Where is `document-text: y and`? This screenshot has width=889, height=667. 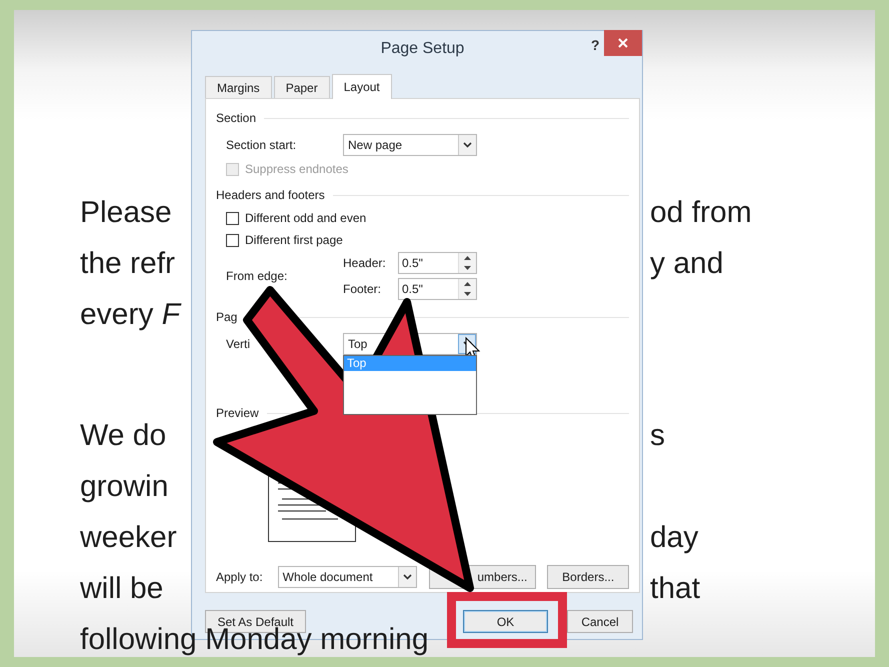 document-text: y and is located at coordinates (687, 263).